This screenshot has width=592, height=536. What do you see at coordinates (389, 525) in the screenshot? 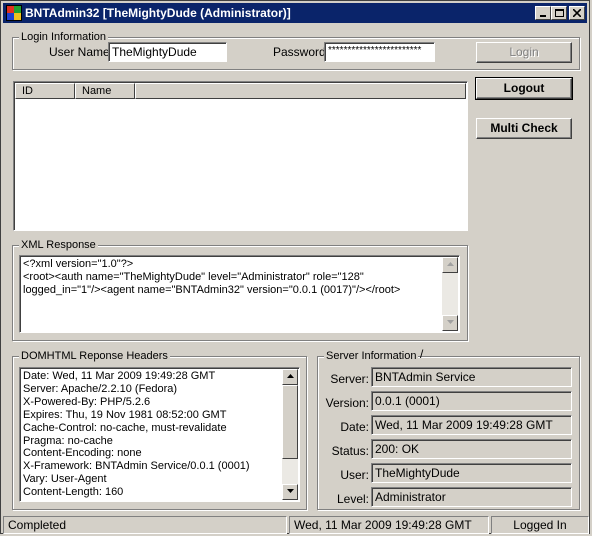
I see `status-datetime: Wed, 11 Mar 2009 19:49:28 GMT` at bounding box center [389, 525].